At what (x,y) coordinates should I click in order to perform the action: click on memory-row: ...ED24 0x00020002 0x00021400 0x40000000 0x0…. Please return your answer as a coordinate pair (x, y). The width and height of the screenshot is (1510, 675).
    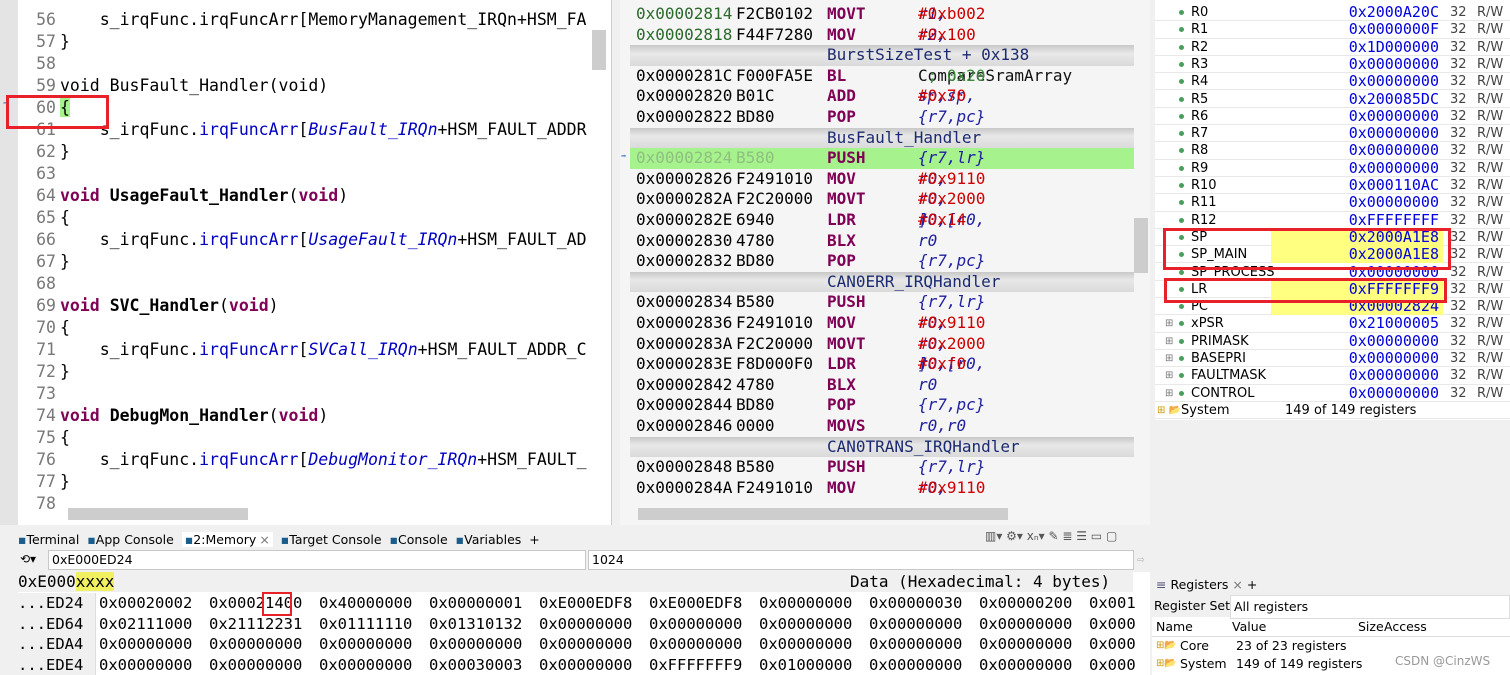
    Looking at the image, I should click on (584, 603).